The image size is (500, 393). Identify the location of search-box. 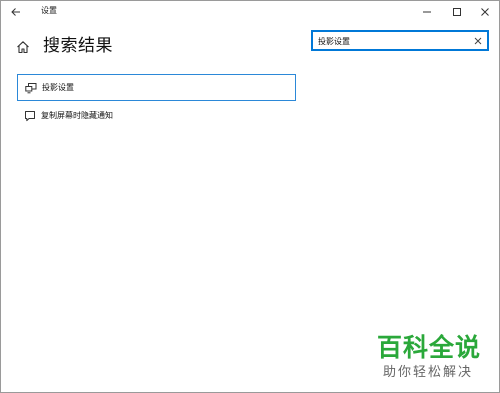
(400, 40).